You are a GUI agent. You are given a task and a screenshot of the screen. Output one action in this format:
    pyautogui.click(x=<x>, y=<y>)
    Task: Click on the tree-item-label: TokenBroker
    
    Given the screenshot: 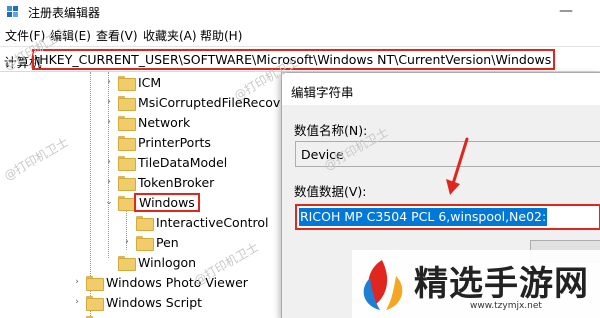 What is the action you would take?
    pyautogui.click(x=176, y=182)
    